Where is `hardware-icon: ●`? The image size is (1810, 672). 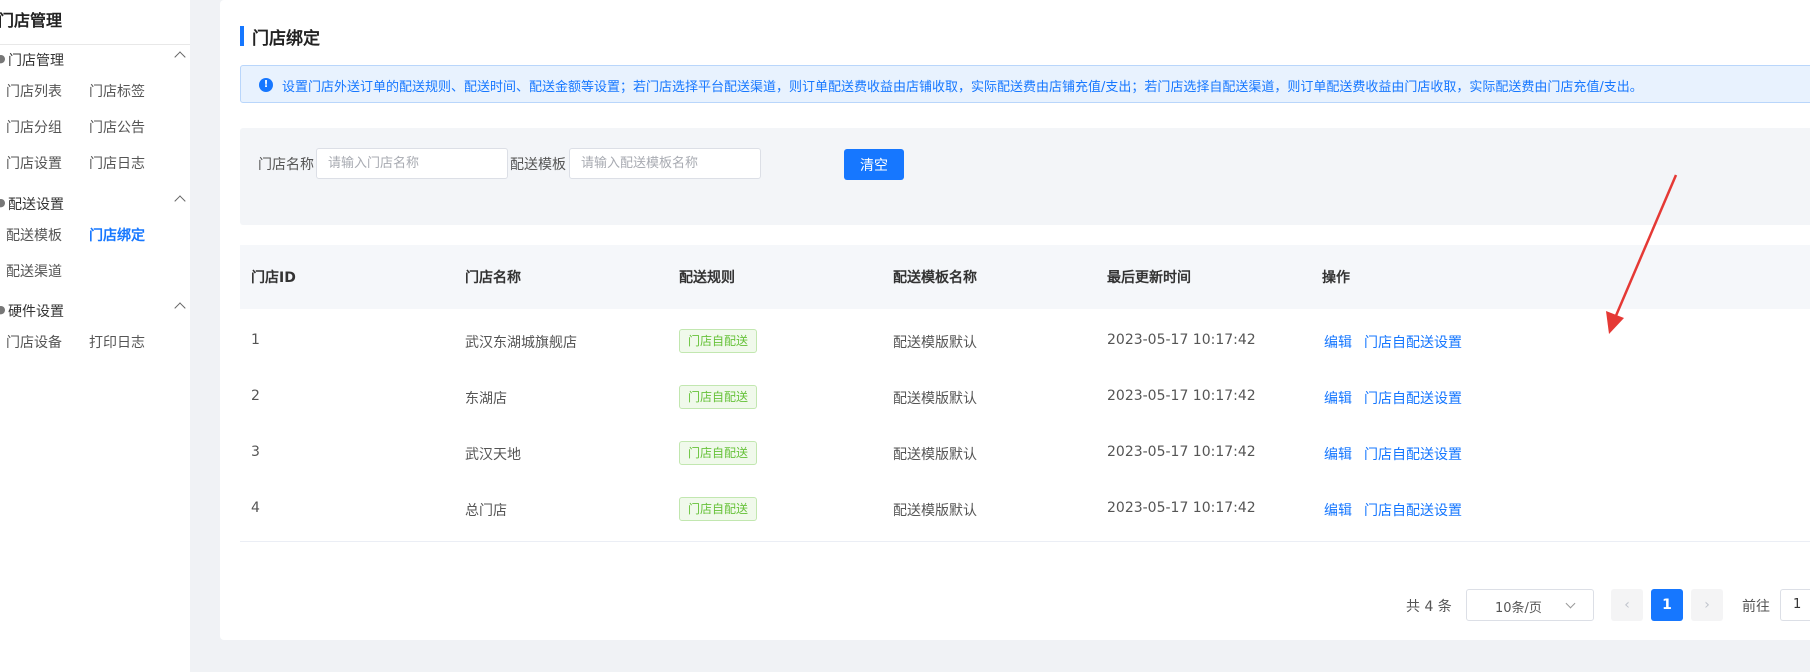 hardware-icon: ● is located at coordinates (3, 309).